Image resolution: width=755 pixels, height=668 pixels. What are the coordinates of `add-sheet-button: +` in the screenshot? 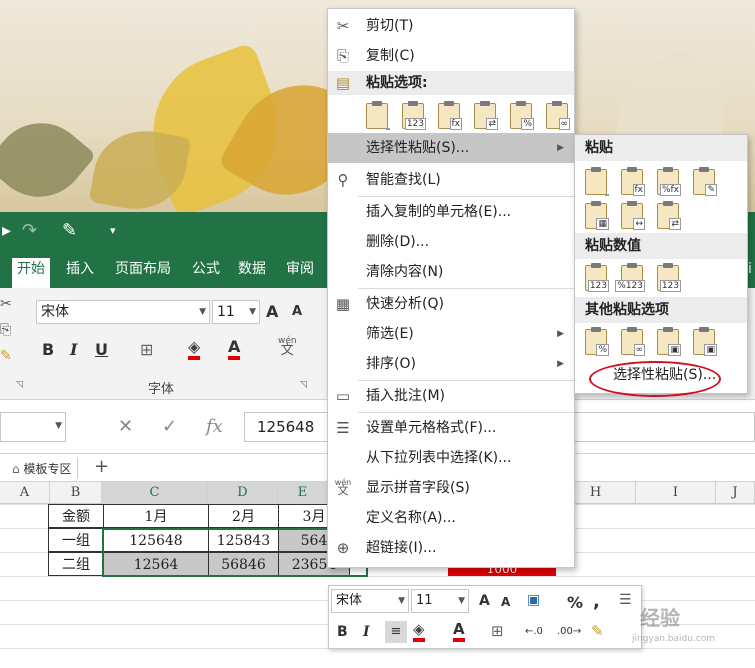 It's located at (101, 466).